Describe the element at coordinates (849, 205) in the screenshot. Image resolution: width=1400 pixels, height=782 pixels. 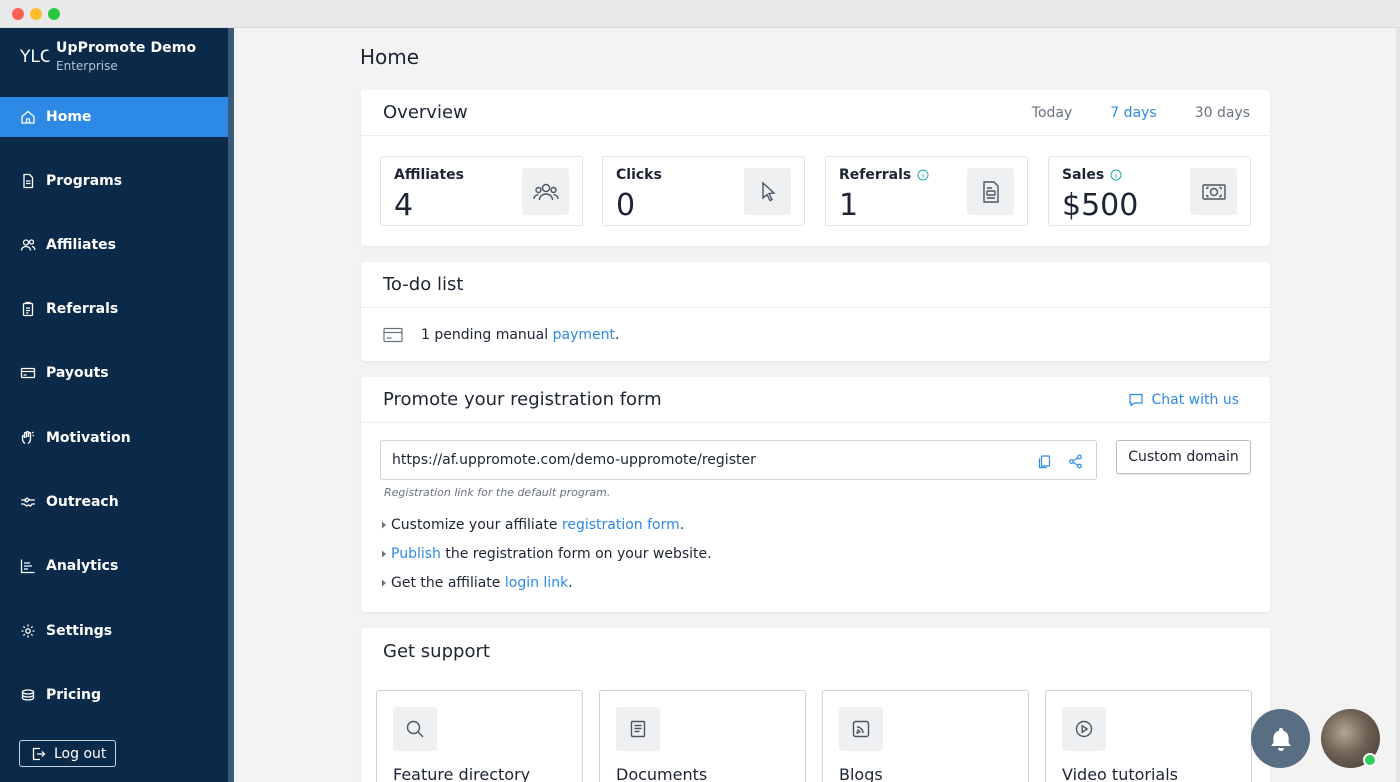
I see `stat-value: 1` at that location.